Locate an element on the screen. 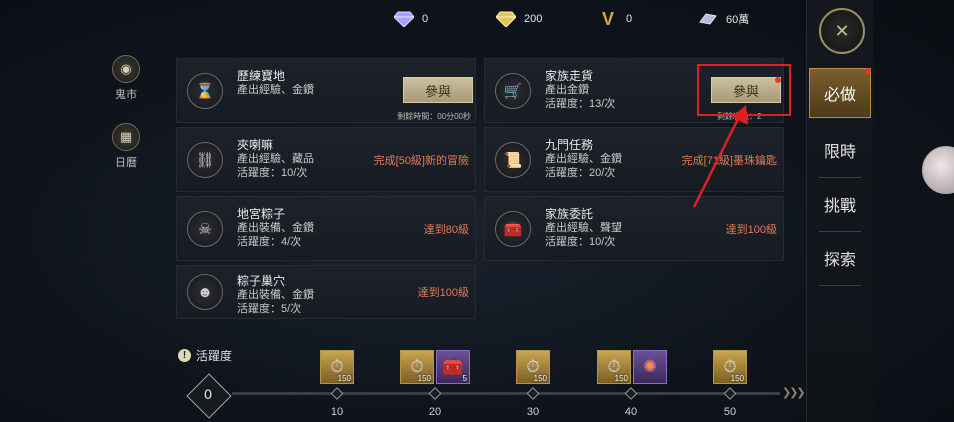 This screenshot has width=954, height=422. remaining-time: 剩餘時間：00分00秒 is located at coordinates (434, 116).